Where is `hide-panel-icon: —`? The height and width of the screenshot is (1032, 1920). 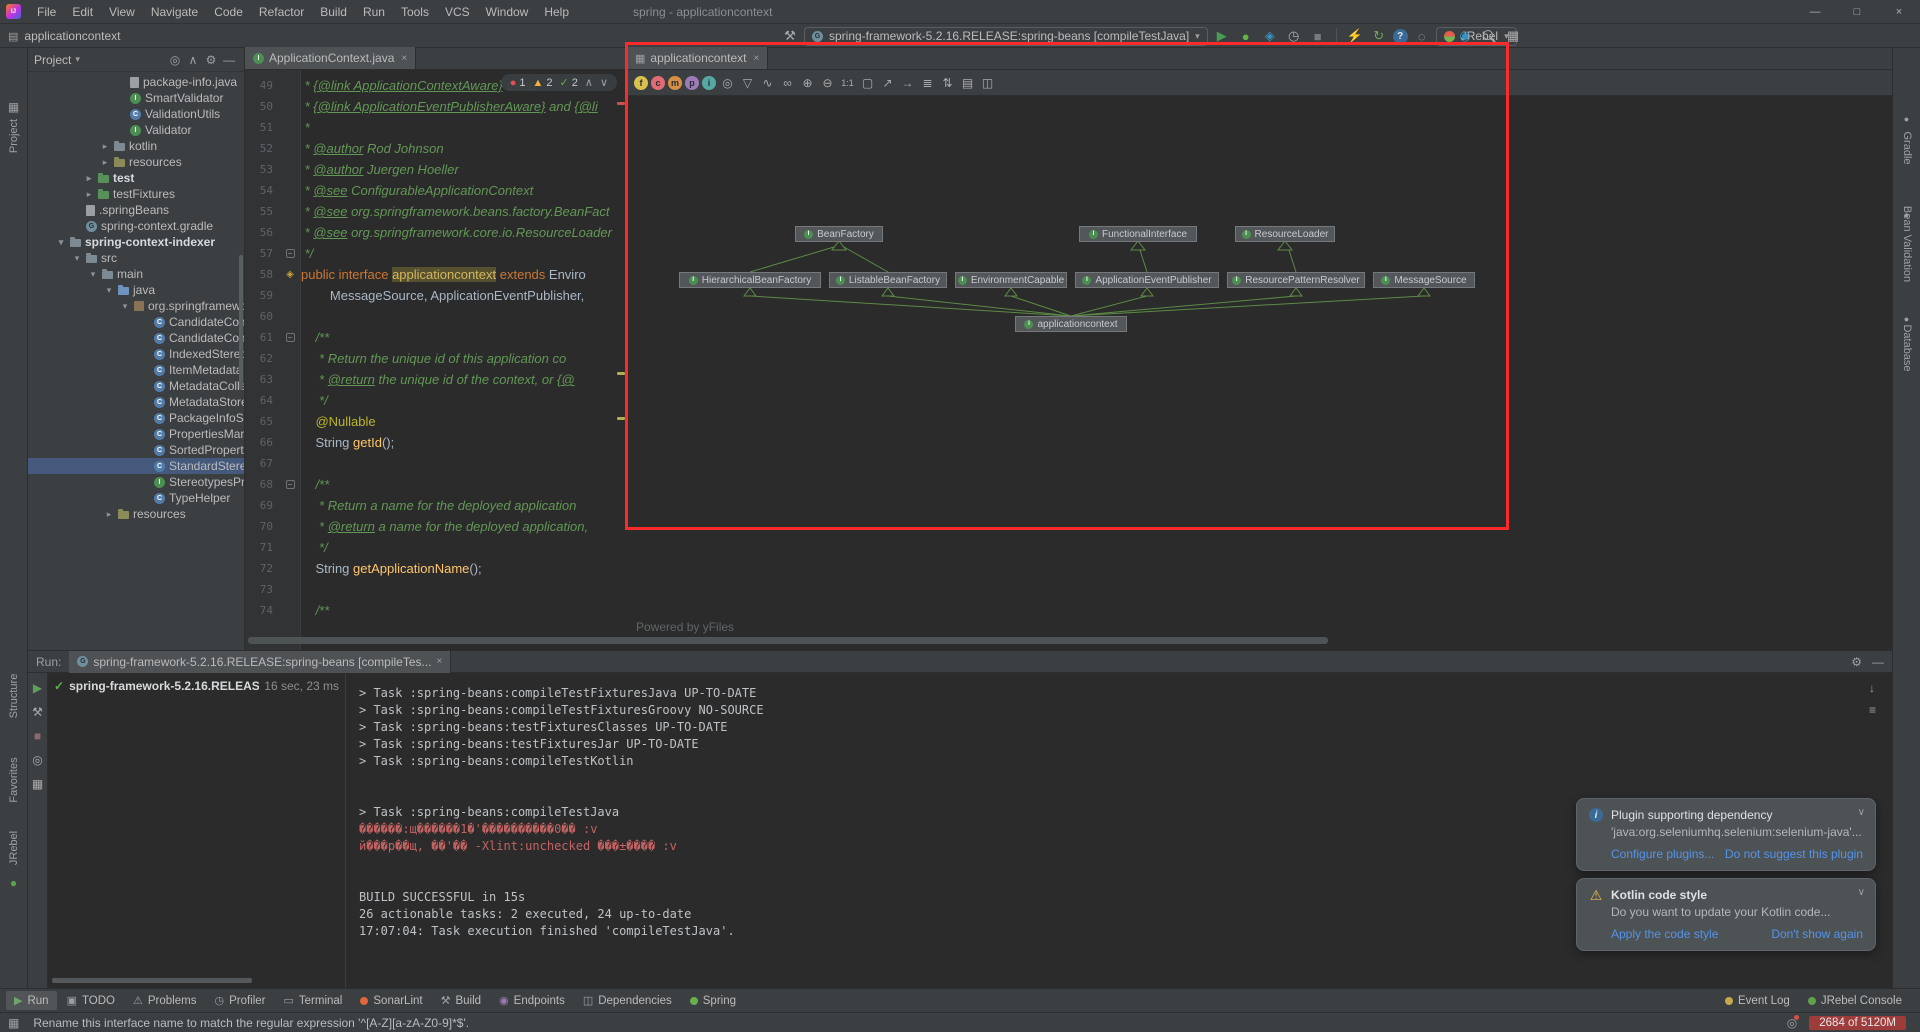
hide-panel-icon: — is located at coordinates (229, 60).